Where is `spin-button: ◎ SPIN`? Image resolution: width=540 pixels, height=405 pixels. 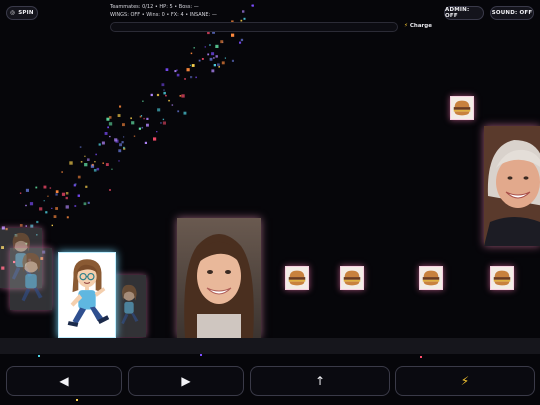 spin-button: ◎ SPIN is located at coordinates (22, 13).